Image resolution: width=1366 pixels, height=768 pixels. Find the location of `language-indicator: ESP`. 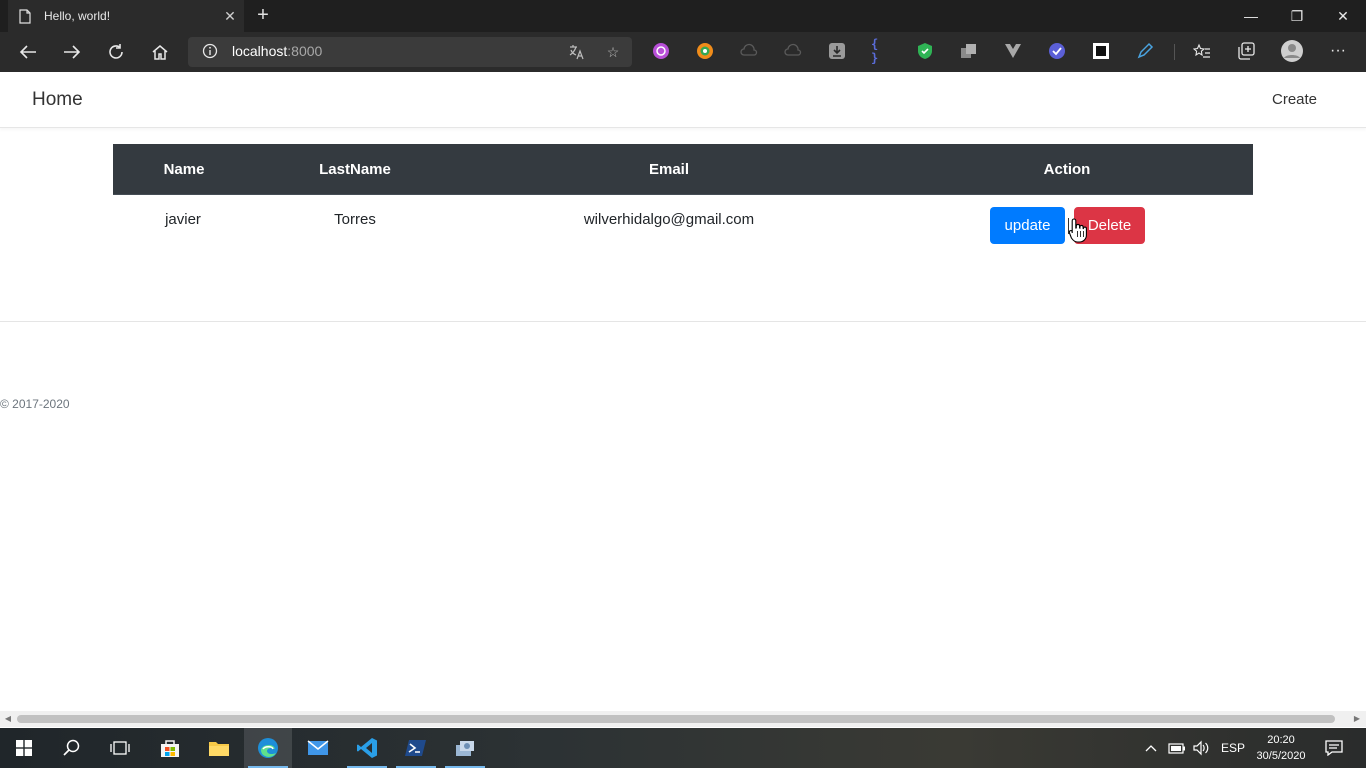

language-indicator: ESP is located at coordinates (1233, 748).